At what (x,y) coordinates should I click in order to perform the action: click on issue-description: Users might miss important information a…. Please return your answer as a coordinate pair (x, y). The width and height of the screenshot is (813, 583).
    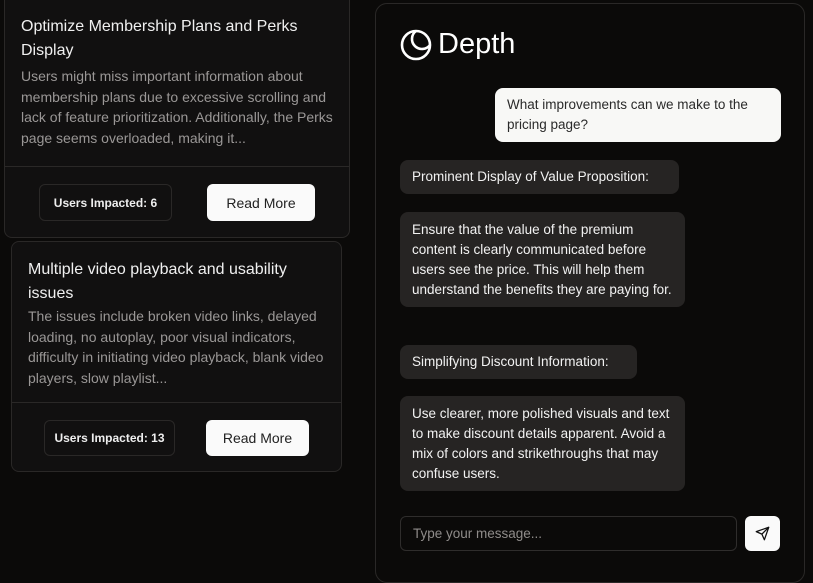
    Looking at the image, I should click on (177, 107).